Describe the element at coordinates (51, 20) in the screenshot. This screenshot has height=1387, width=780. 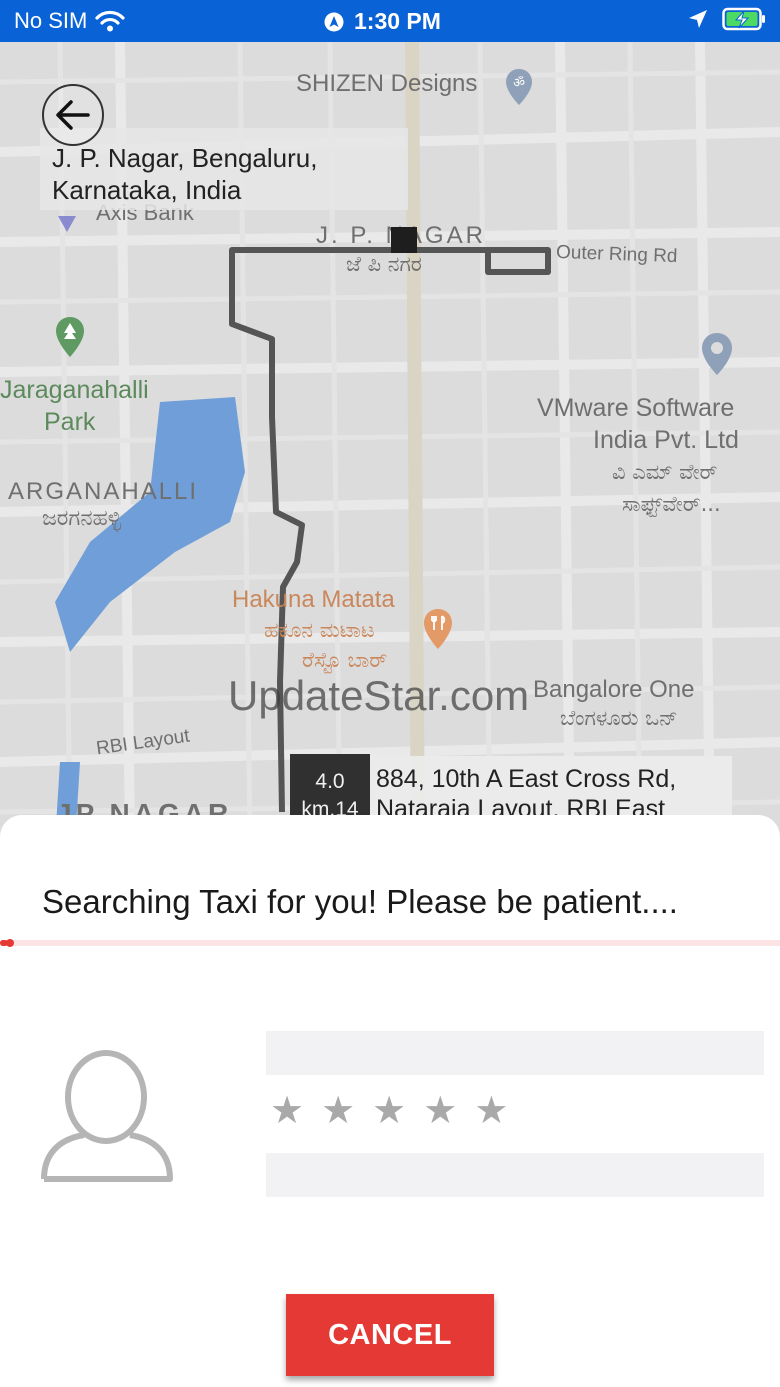
I see `carrier-label: No SIM` at that location.